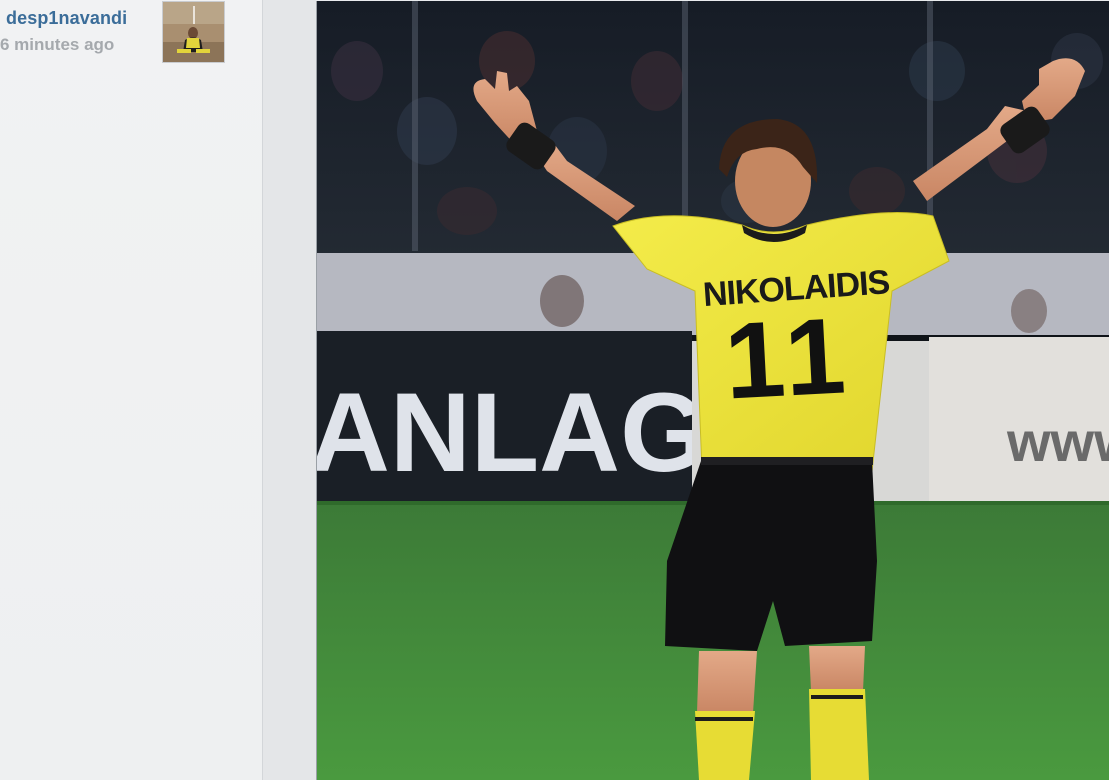 The width and height of the screenshot is (1109, 780). Describe the element at coordinates (839, 734) in the screenshot. I see `right-sock` at that location.